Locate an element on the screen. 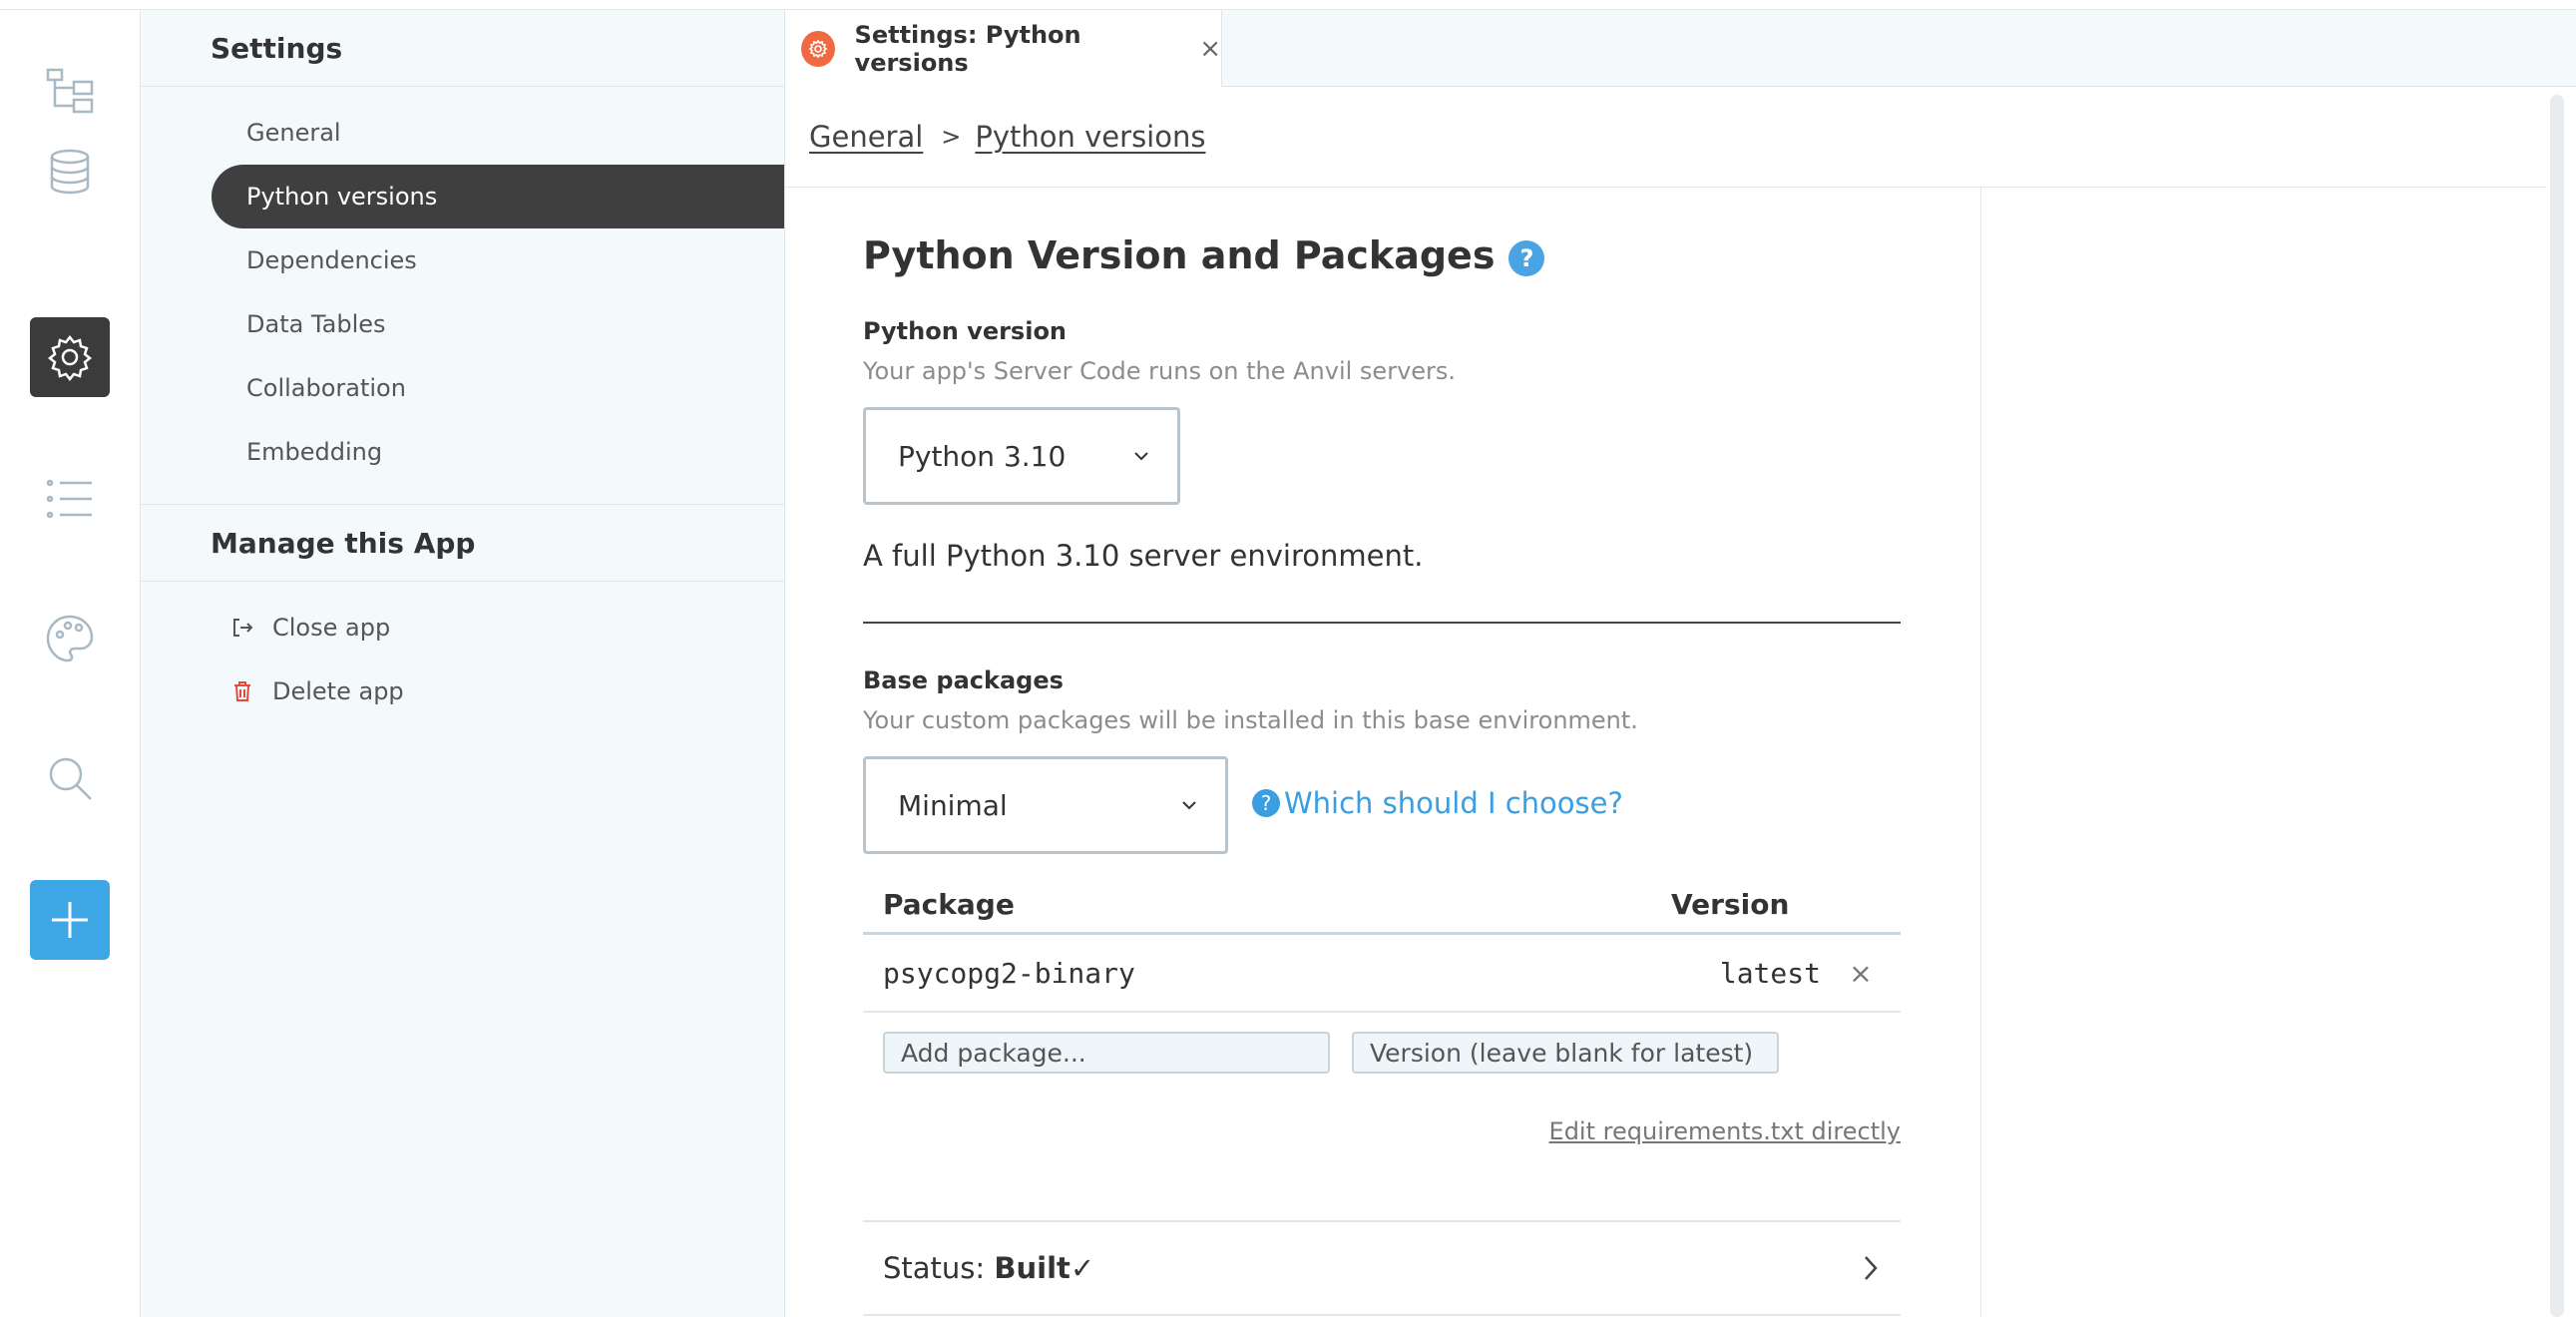 Image resolution: width=2576 pixels, height=1317 pixels. breadcrumb: General > Python versions is located at coordinates (1665, 138).